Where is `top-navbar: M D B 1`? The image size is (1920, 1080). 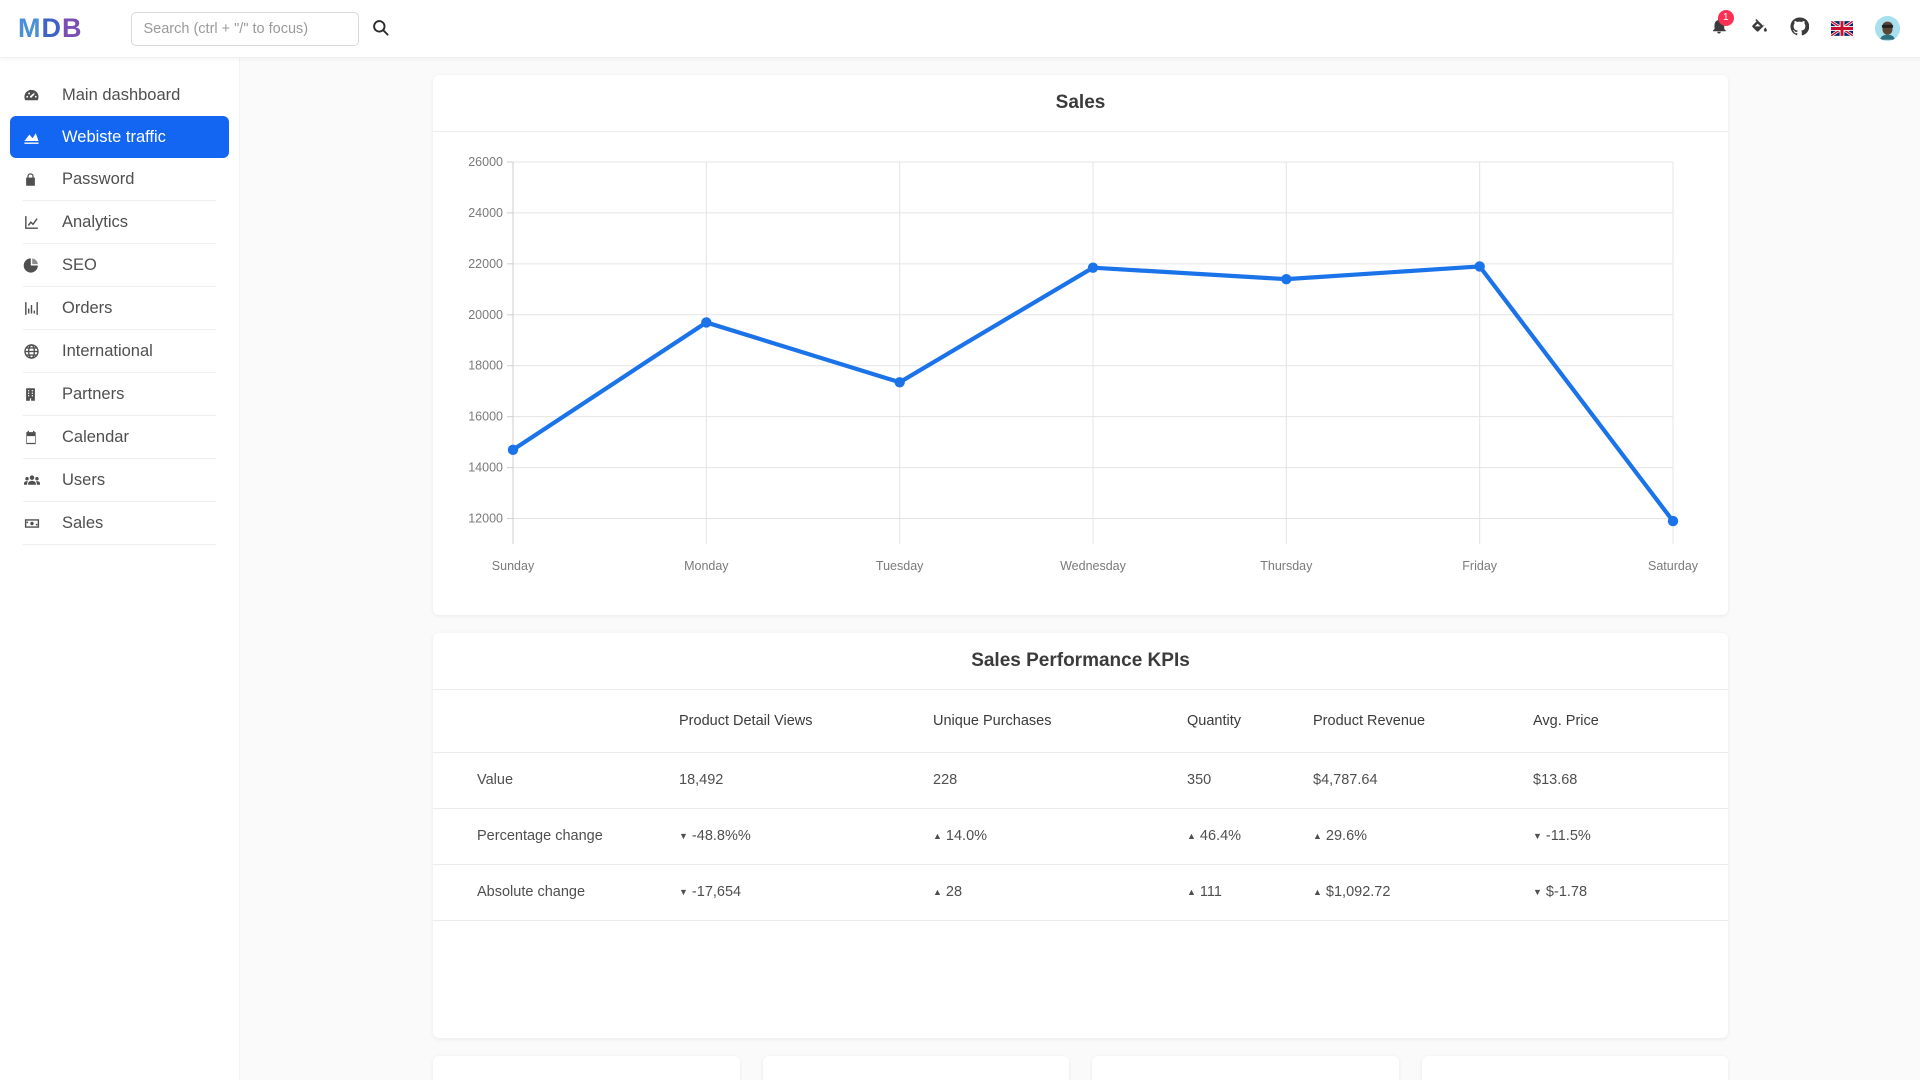
top-navbar: M D B 1 is located at coordinates (960, 29).